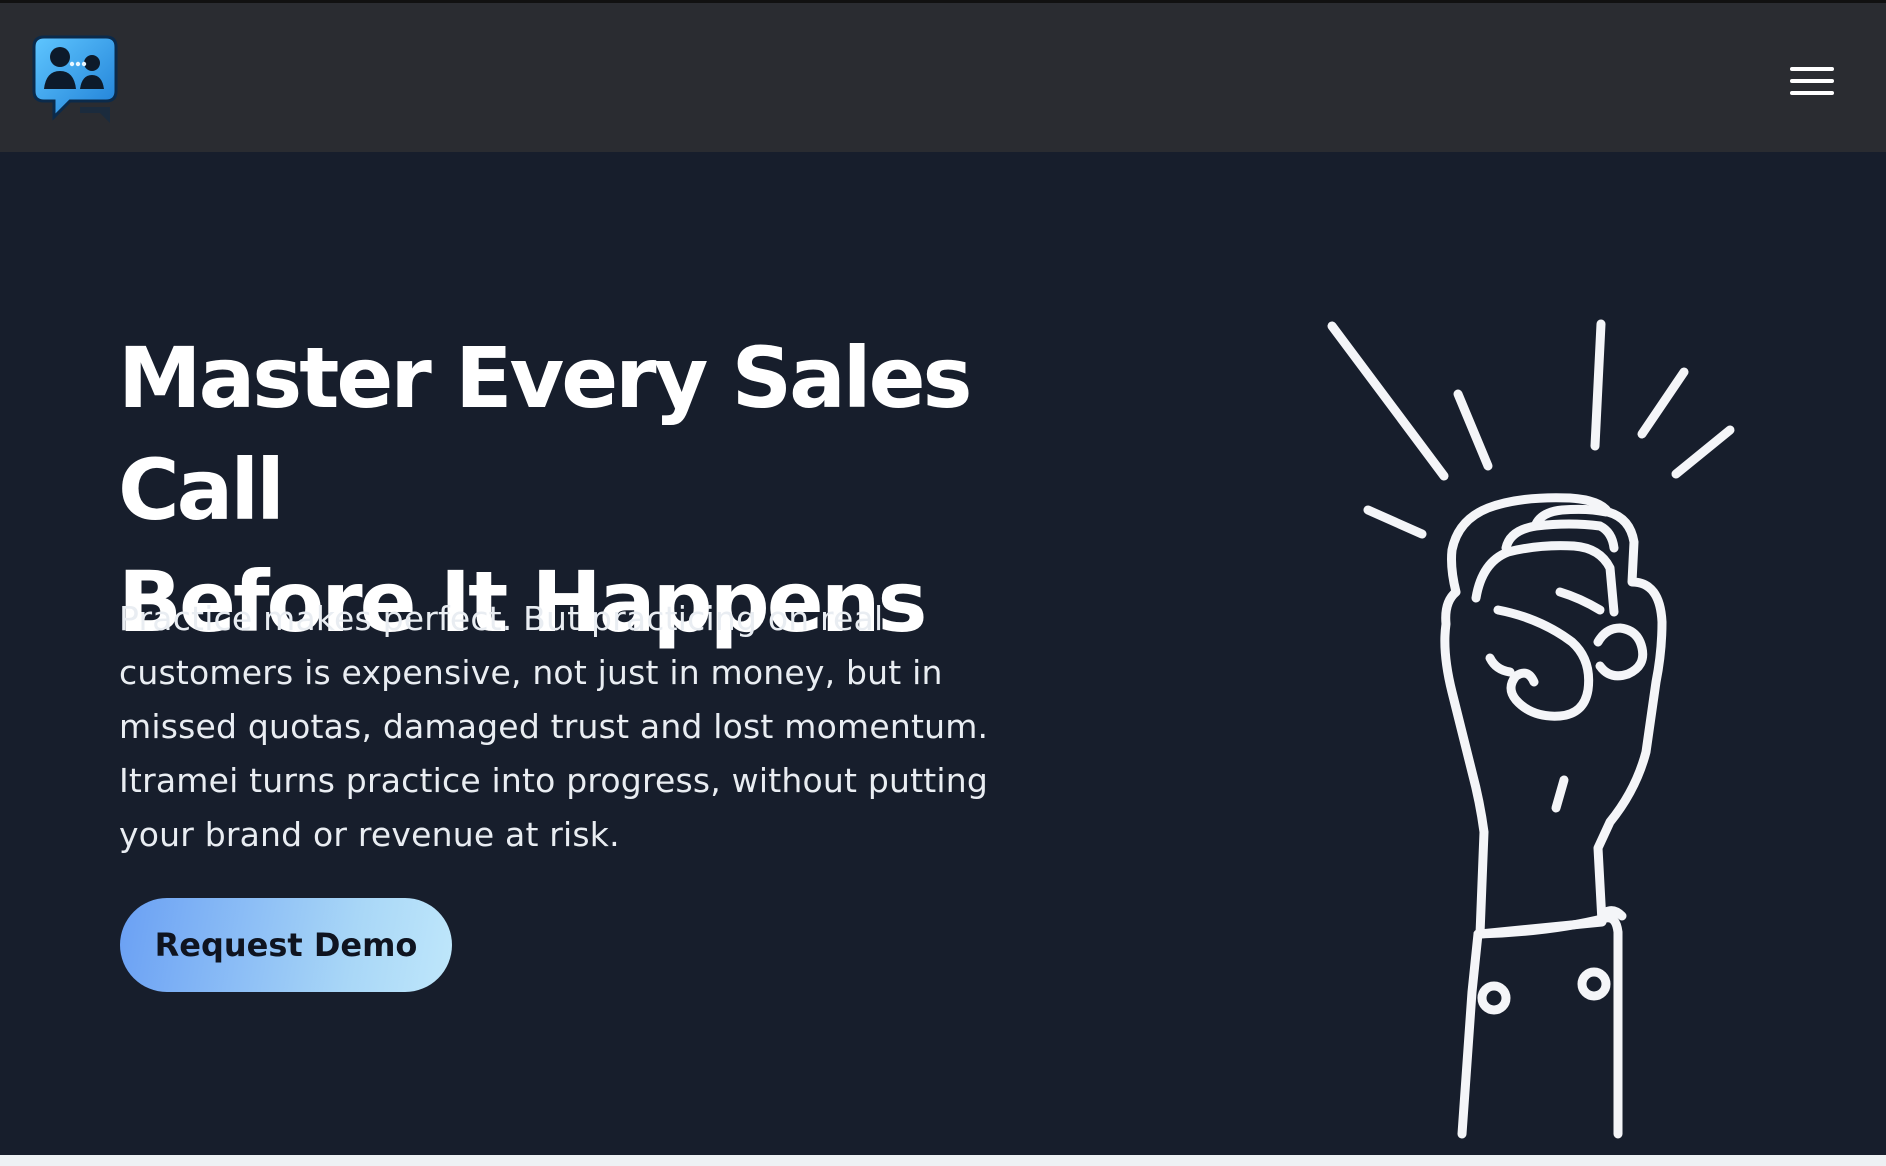 The height and width of the screenshot is (1166, 1886). I want to click on hero-title-line-1: Master Every Sales Call, so click(545, 434).